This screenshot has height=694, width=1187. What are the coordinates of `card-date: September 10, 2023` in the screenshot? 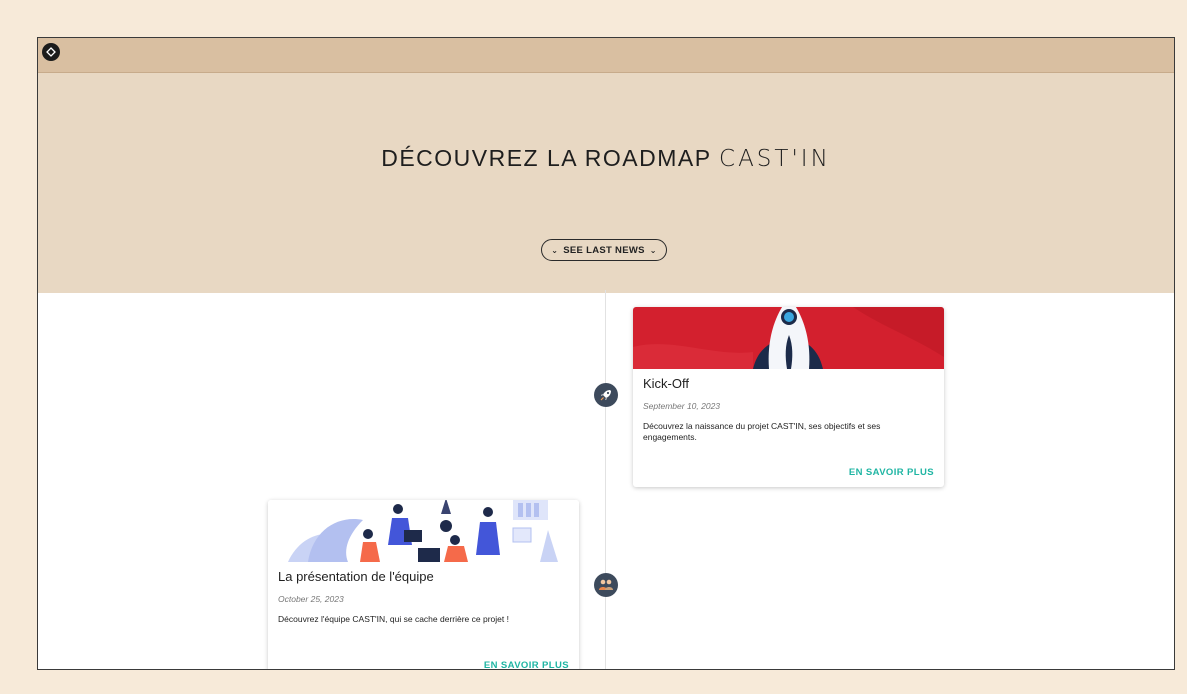 It's located at (682, 406).